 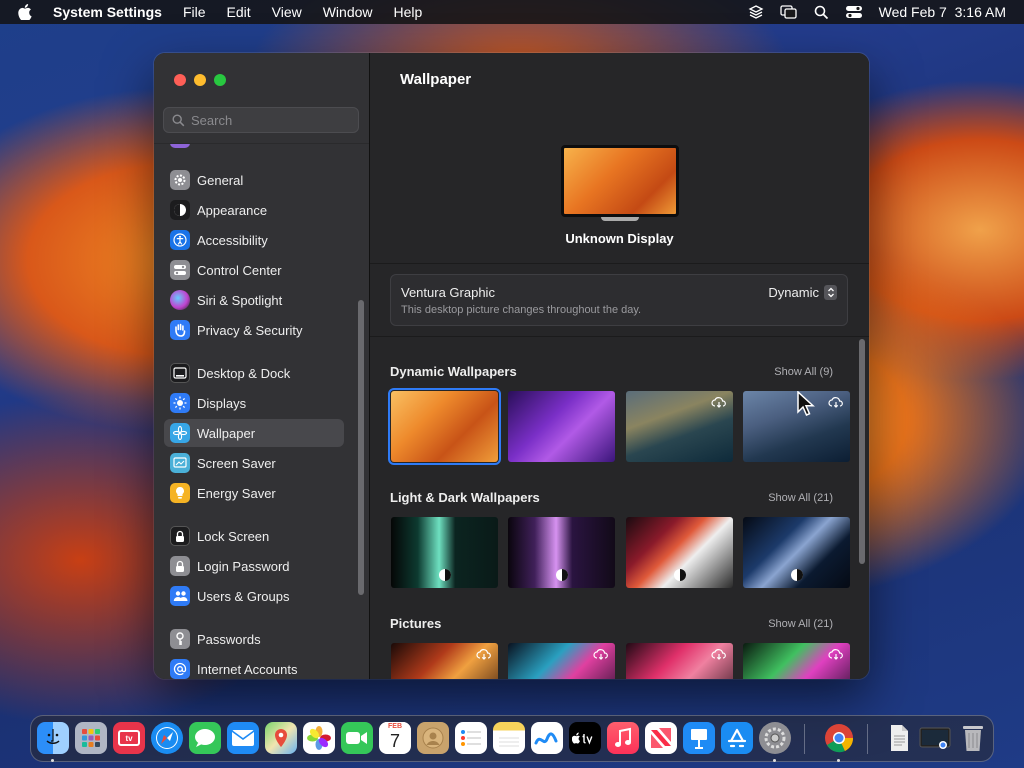 What do you see at coordinates (27, 12) in the screenshot?
I see `apple-menu-icon` at bounding box center [27, 12].